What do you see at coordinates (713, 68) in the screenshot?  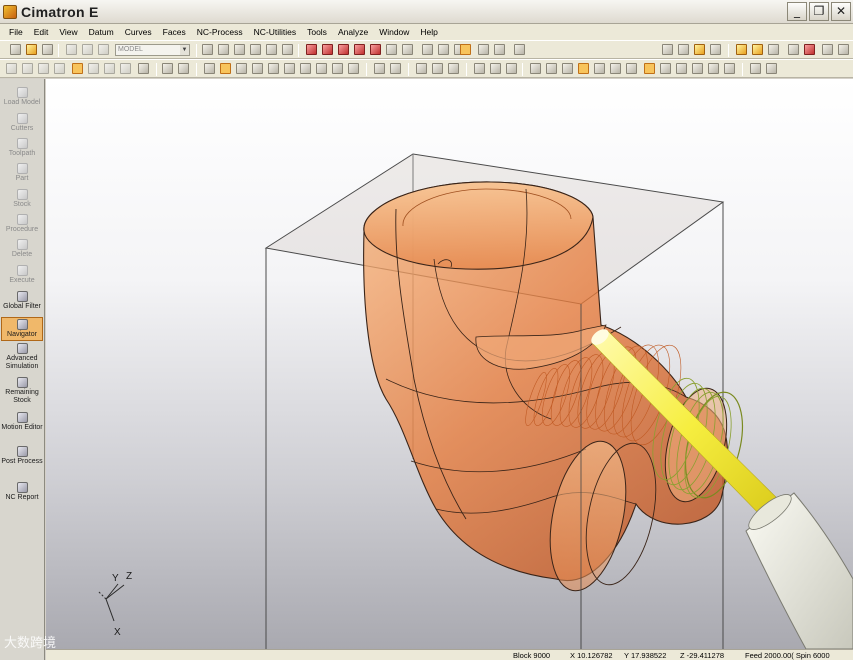 I see `coordinate-icon` at bounding box center [713, 68].